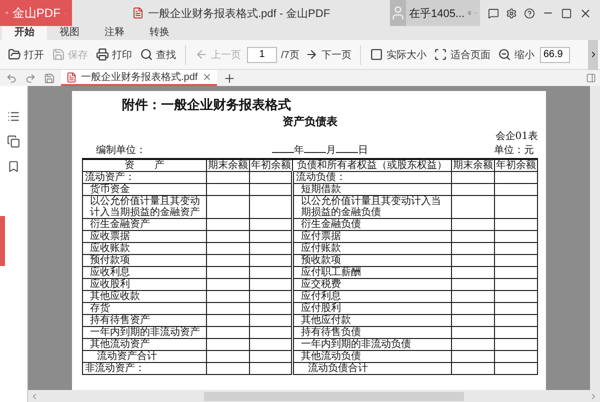  What do you see at coordinates (372, 284) in the screenshot?
I see `table-cell: 应交税费` at bounding box center [372, 284].